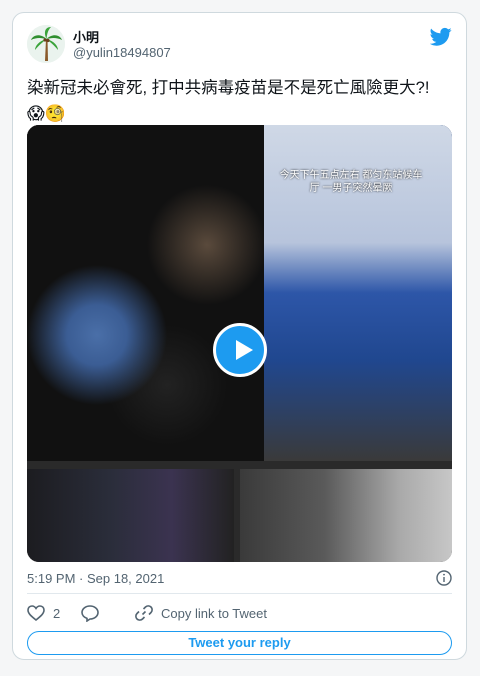 The image size is (480, 676). Describe the element at coordinates (36, 613) in the screenshot. I see `heart-icon` at that location.